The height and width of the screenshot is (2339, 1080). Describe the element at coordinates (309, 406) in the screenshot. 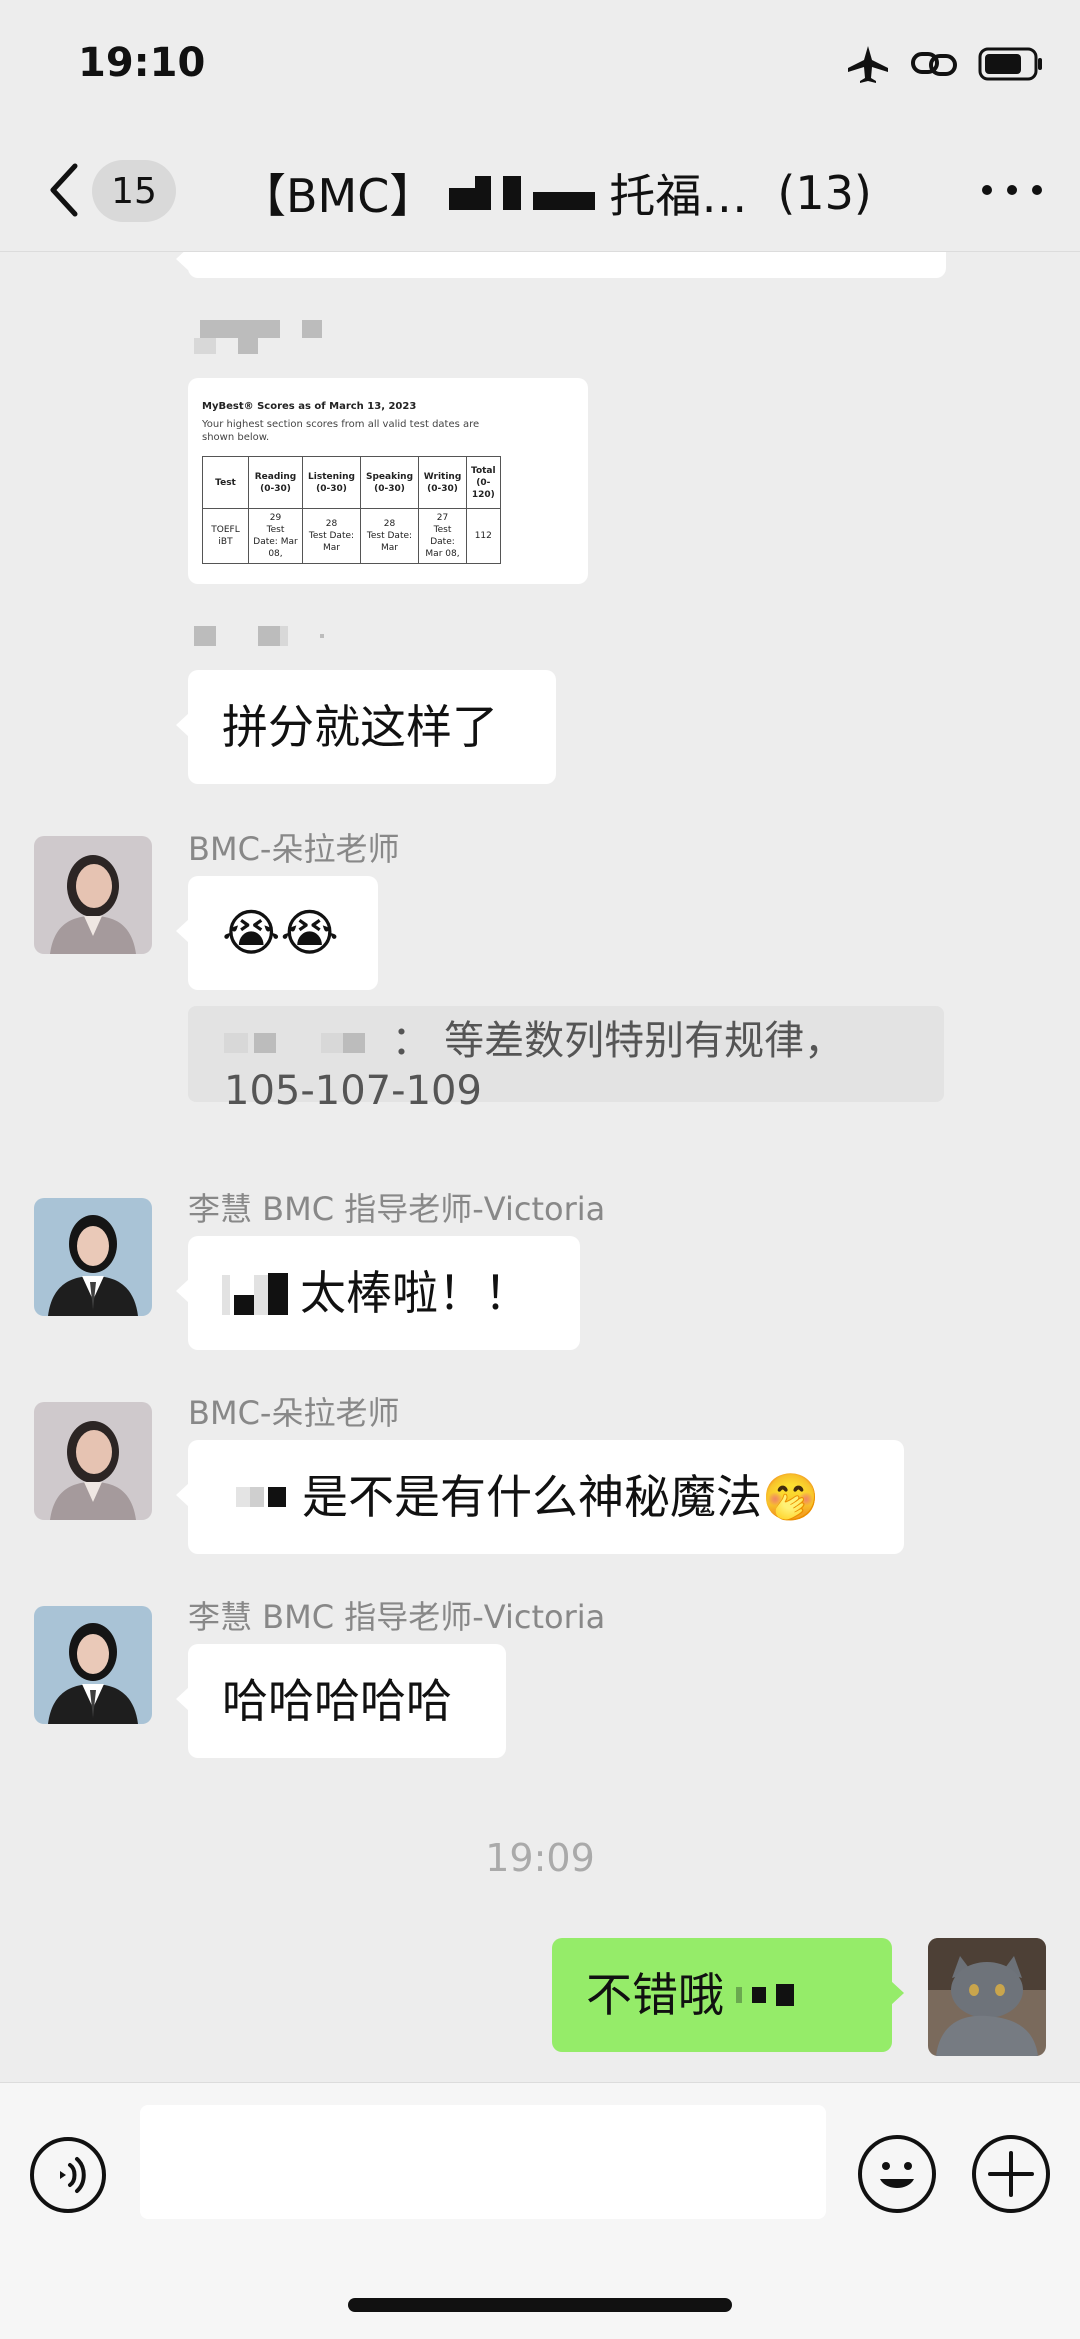

I see `score-report-title: MyBest® Scores as of March 13, 2023` at that location.